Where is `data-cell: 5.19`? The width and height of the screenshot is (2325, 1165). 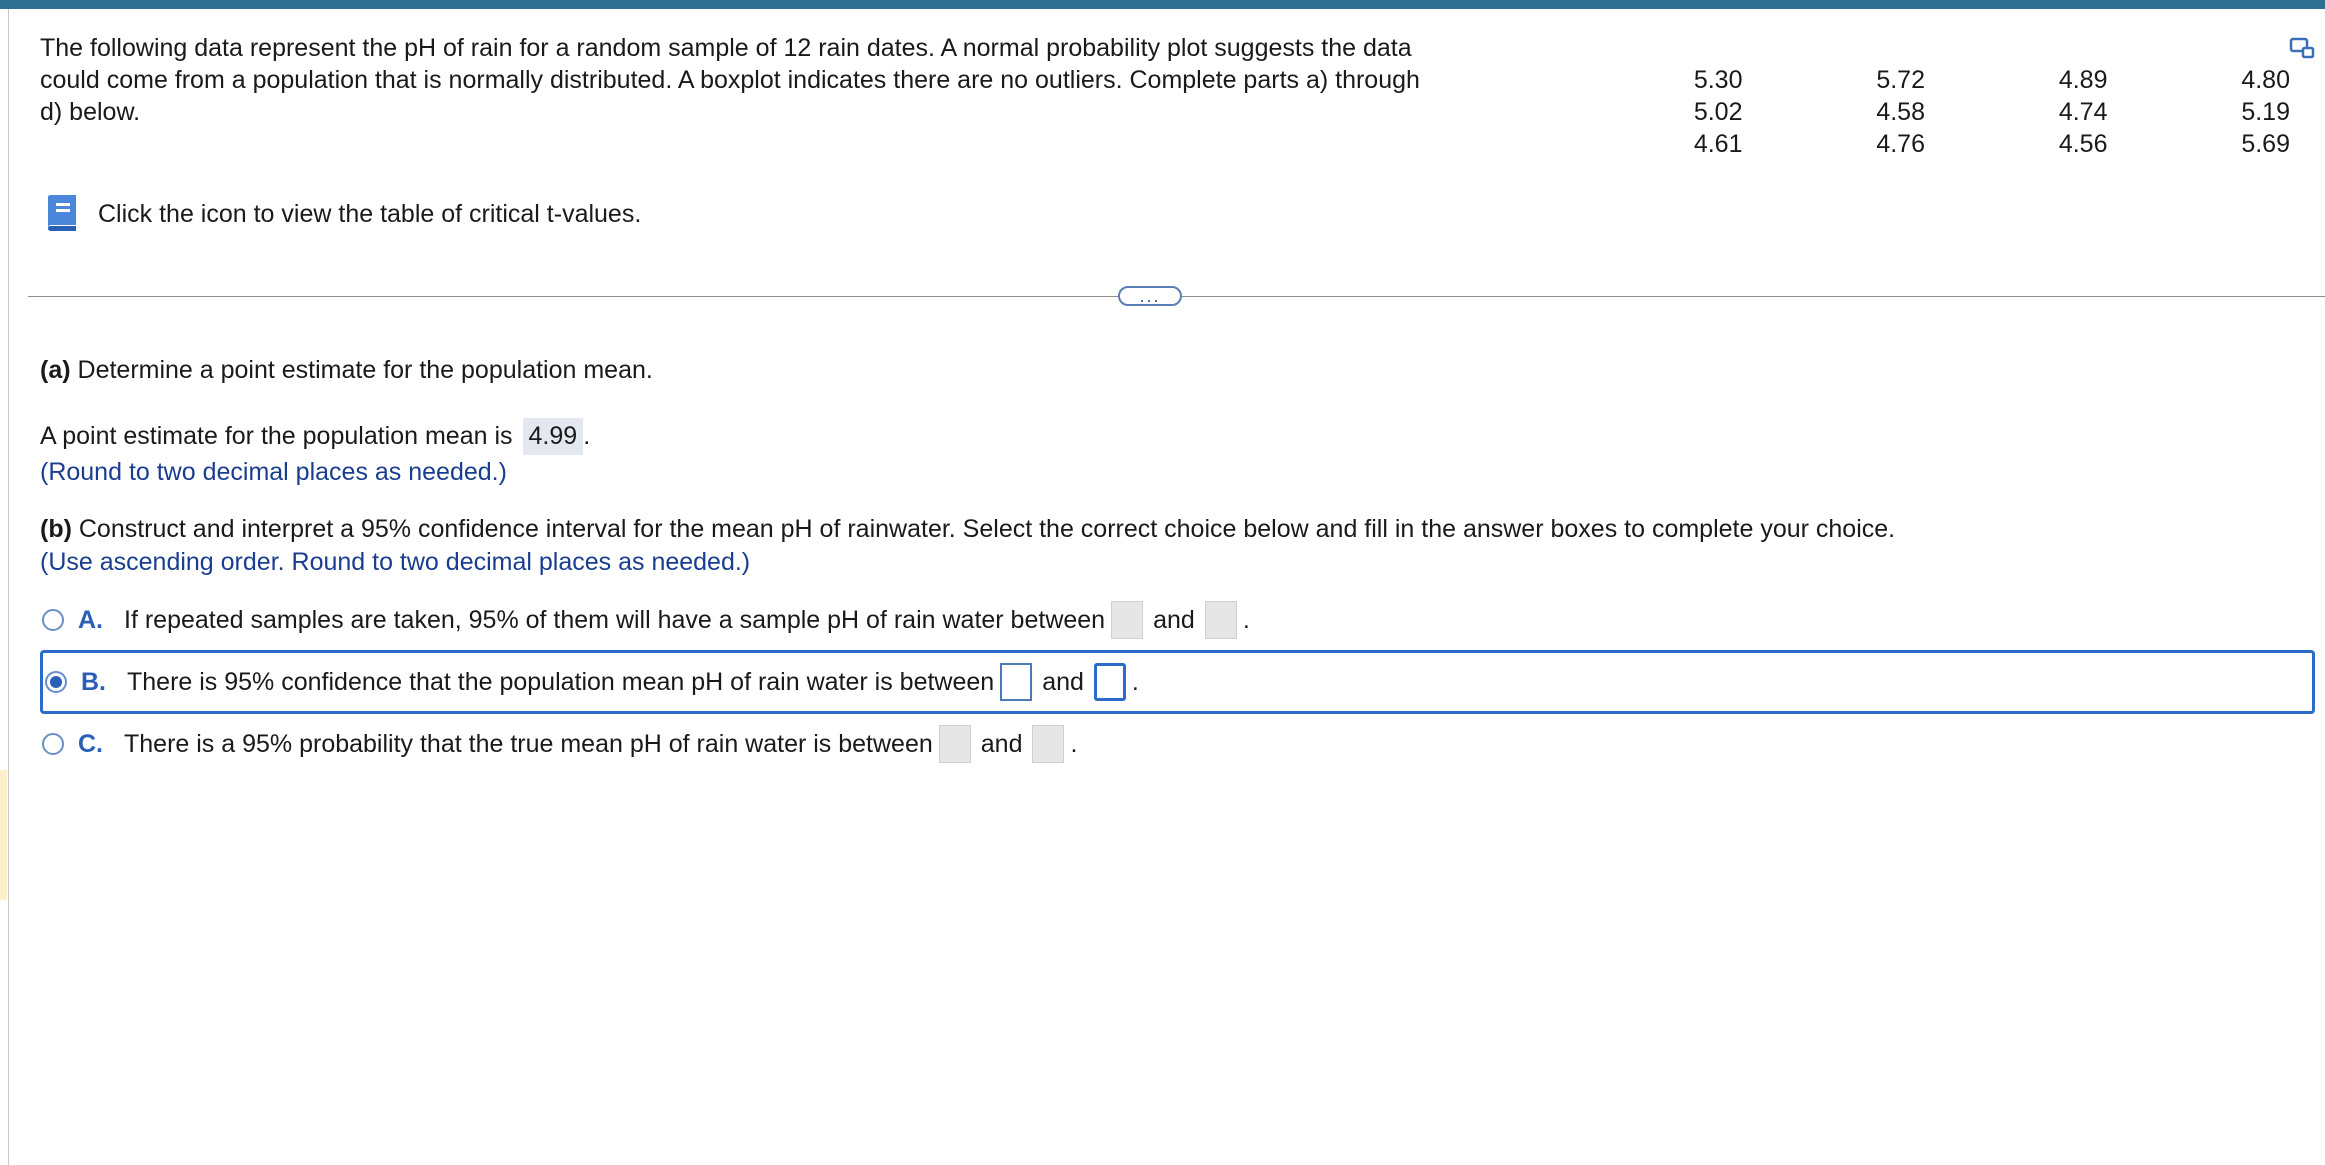
data-cell: 5.19 is located at coordinates (2265, 112).